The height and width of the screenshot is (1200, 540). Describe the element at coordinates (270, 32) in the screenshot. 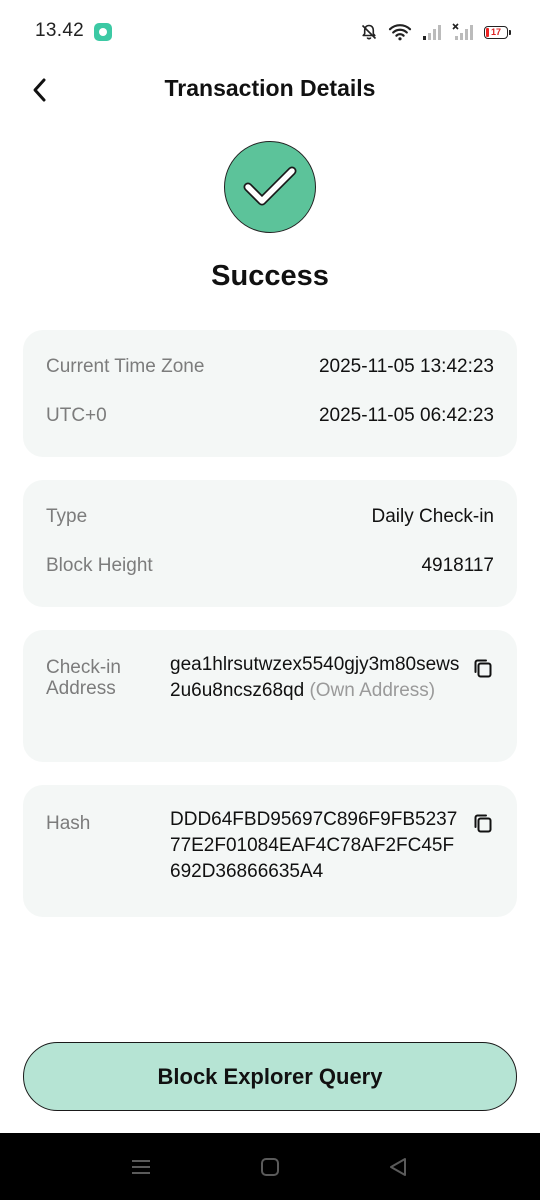

I see `status-bar: 13.42 17` at that location.